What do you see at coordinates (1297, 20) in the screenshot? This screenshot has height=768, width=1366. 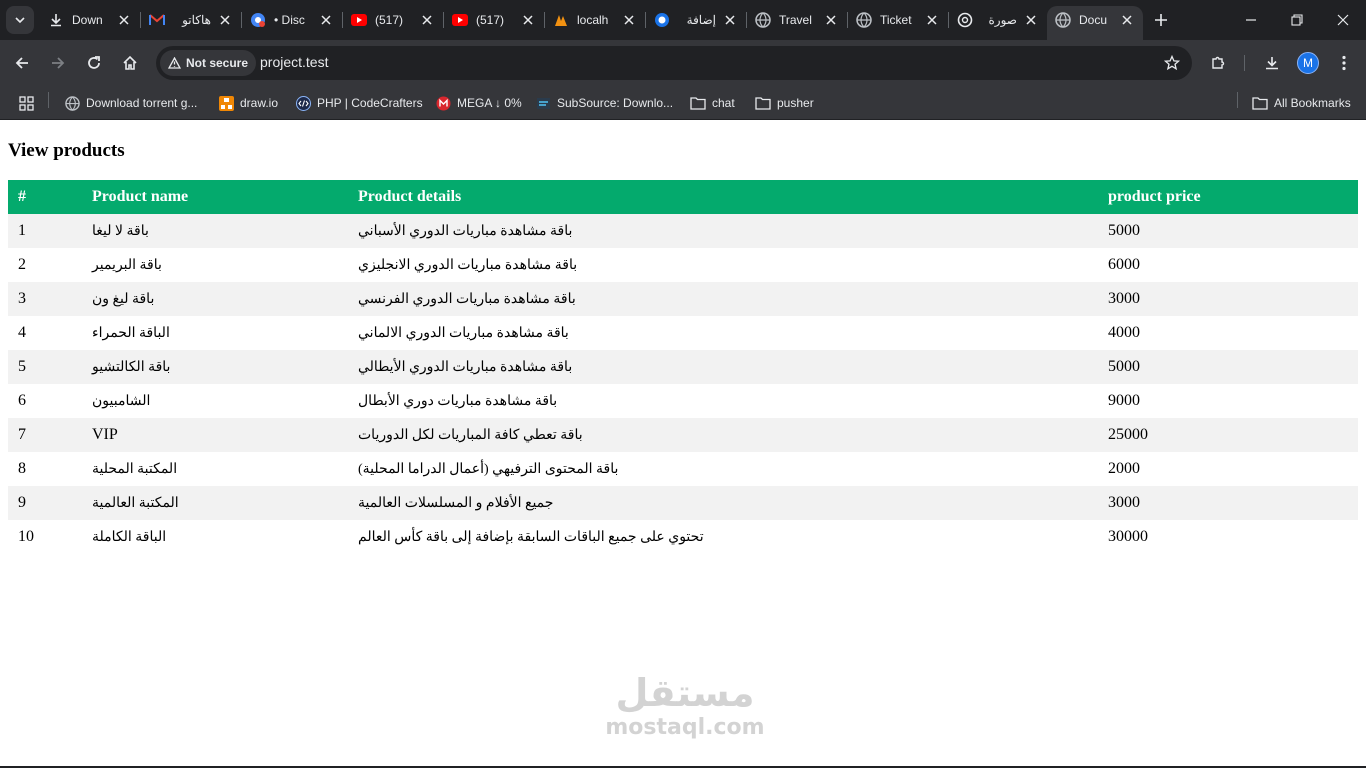 I see `restore-button` at bounding box center [1297, 20].